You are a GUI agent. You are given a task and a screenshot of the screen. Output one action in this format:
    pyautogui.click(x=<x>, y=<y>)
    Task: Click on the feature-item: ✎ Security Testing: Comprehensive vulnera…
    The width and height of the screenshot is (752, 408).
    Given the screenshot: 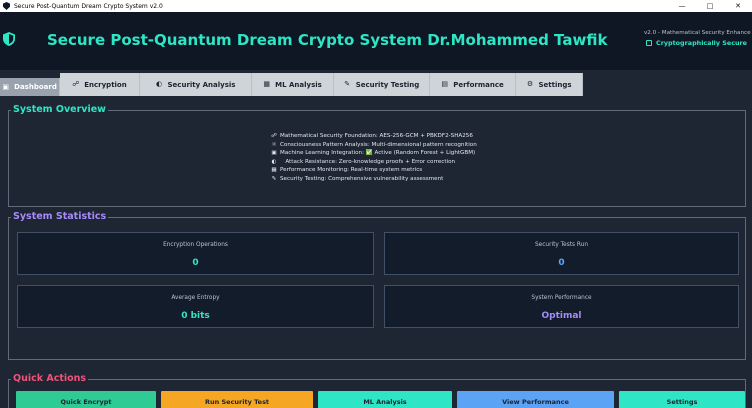 What is the action you would take?
    pyautogui.click(x=357, y=178)
    